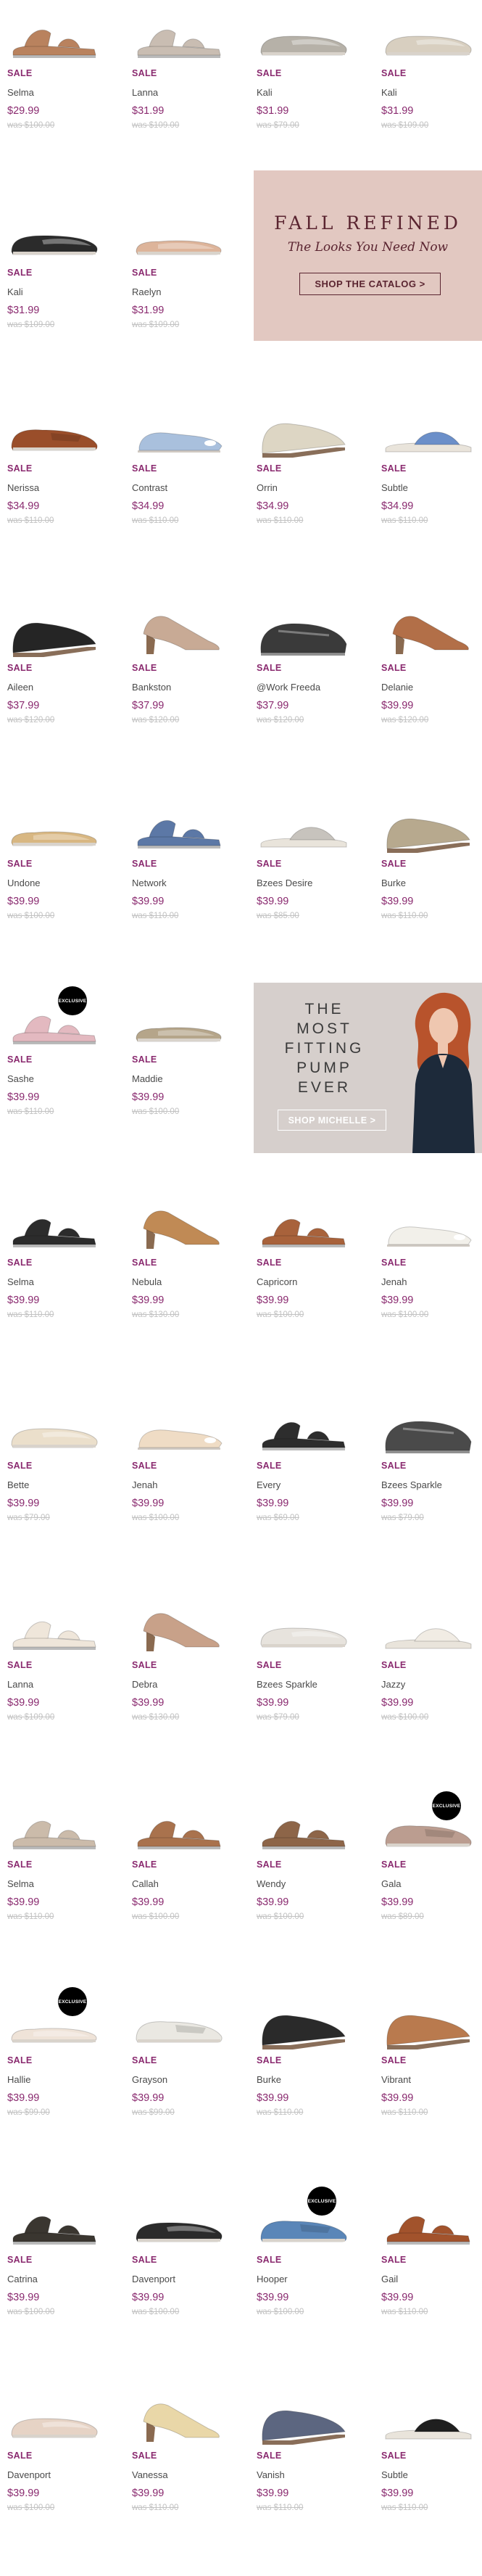 The height and width of the screenshot is (2576, 482). What do you see at coordinates (53, 867) in the screenshot?
I see `product-tile: SALE Undone $39.99 was $100.00` at bounding box center [53, 867].